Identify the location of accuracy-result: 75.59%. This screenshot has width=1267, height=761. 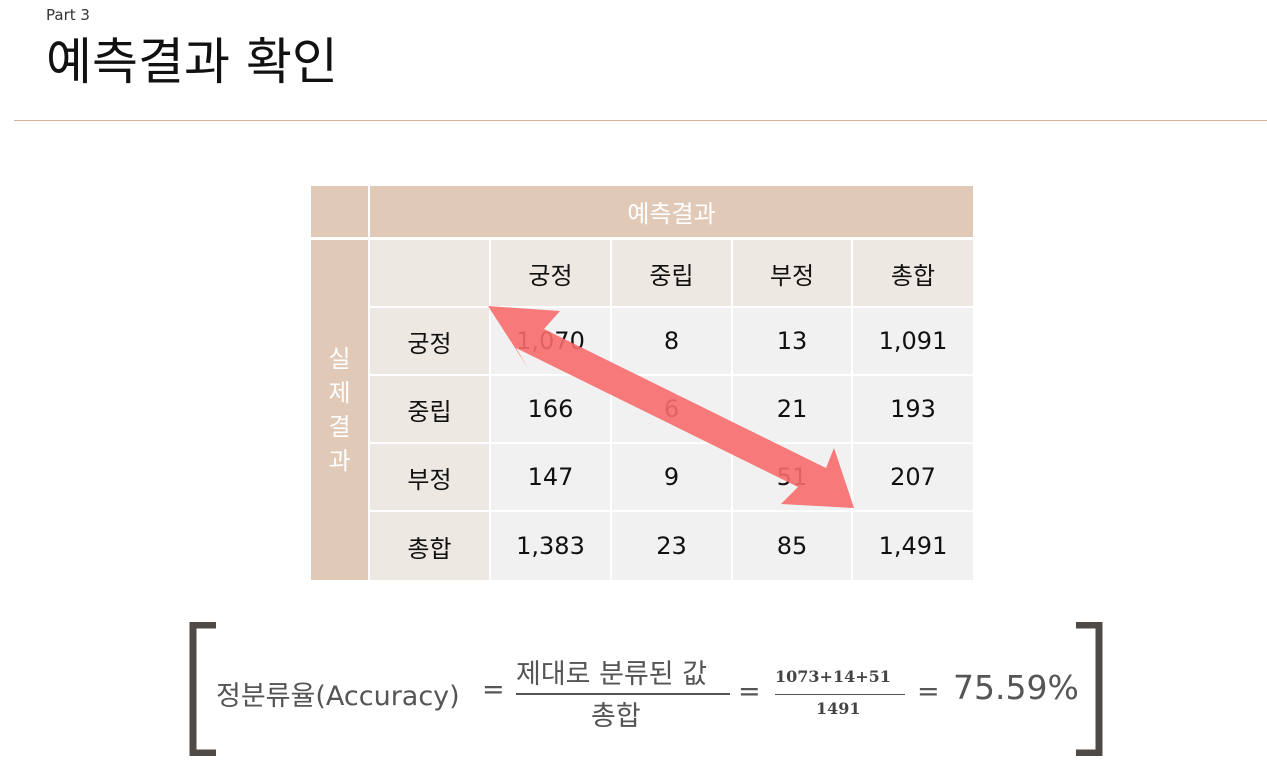
(1016, 687).